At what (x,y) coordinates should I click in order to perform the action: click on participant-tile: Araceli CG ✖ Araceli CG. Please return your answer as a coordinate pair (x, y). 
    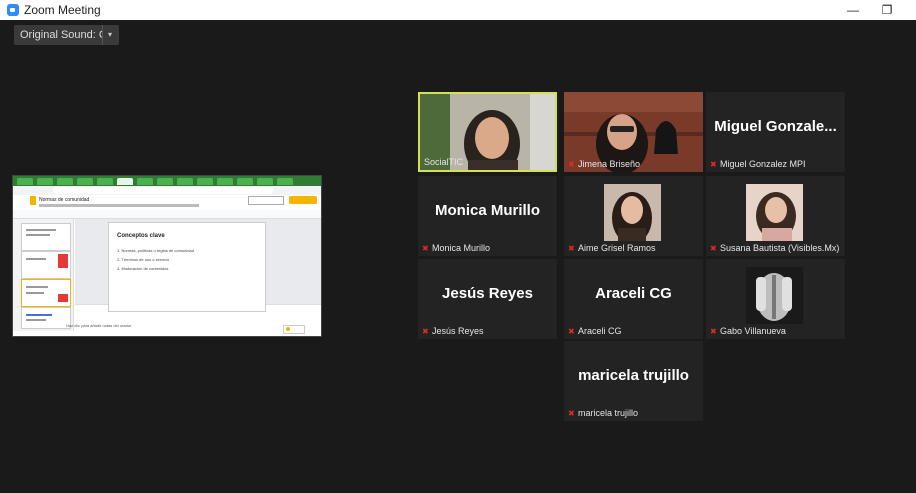
    Looking at the image, I should click on (633, 299).